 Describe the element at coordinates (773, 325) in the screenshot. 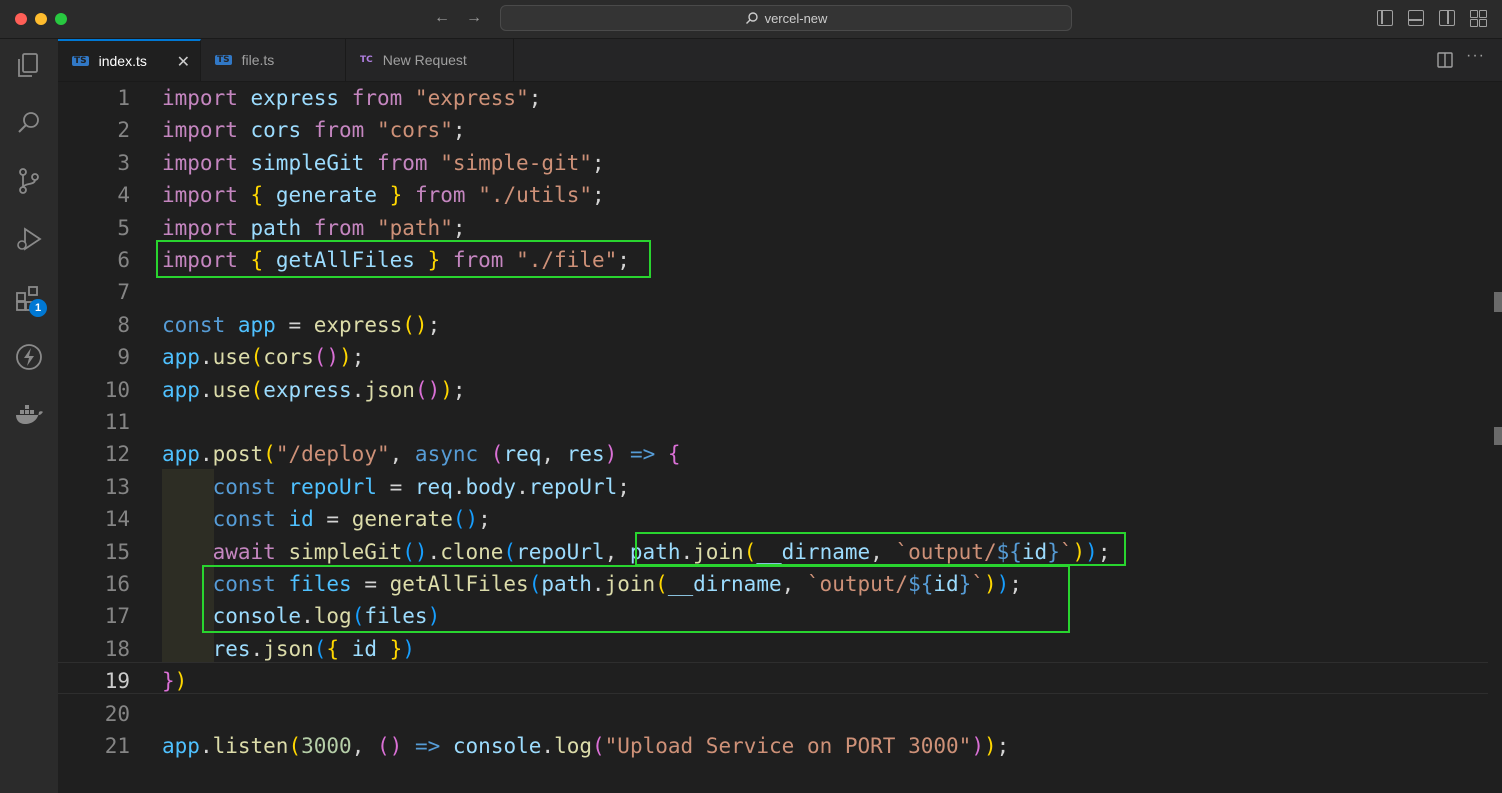

I see `code-line: 8 const app = express();` at that location.